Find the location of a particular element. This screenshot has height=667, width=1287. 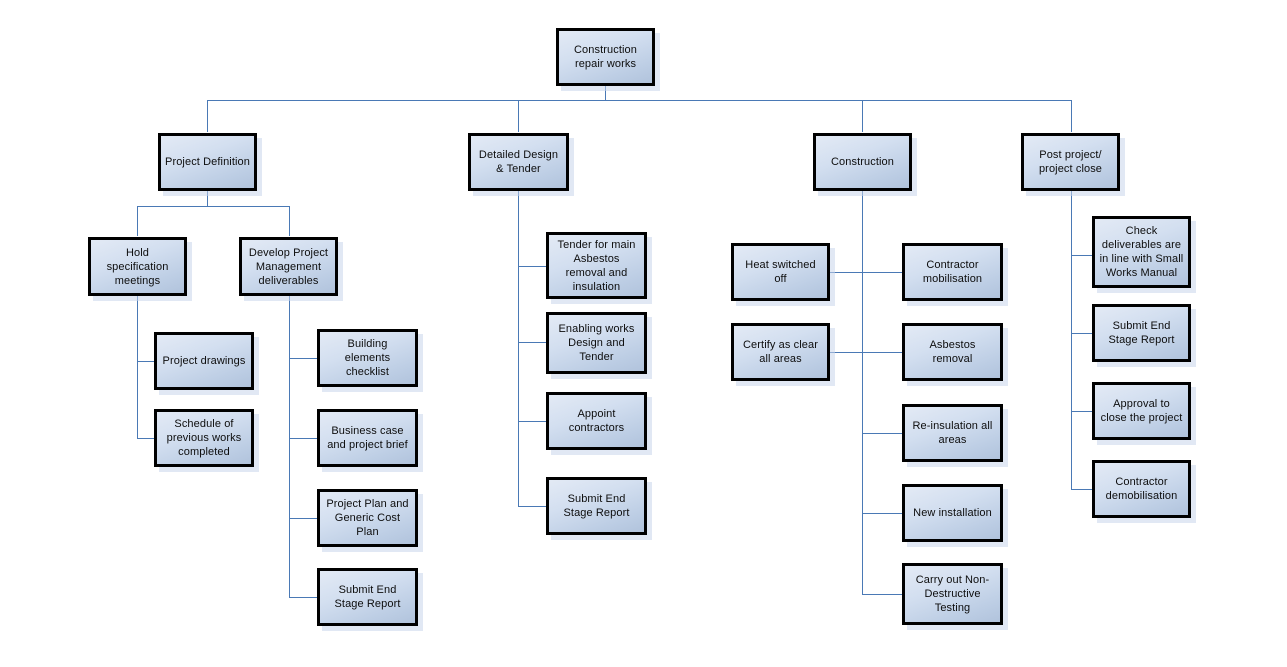

node-appoint-contractors: Appoint contractors is located at coordinates (596, 421).